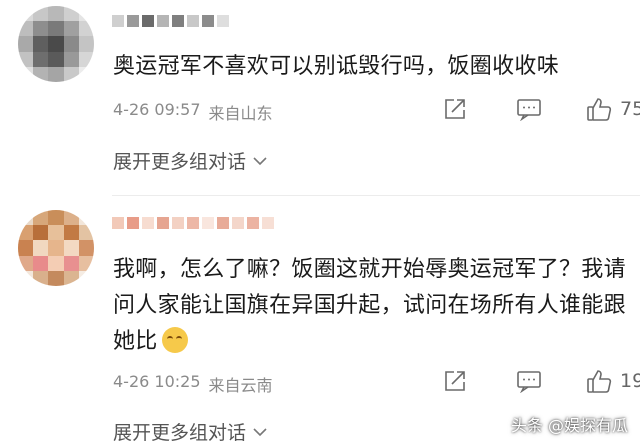 This screenshot has width=640, height=448. Describe the element at coordinates (630, 381) in the screenshot. I see `like-count: 191` at that location.